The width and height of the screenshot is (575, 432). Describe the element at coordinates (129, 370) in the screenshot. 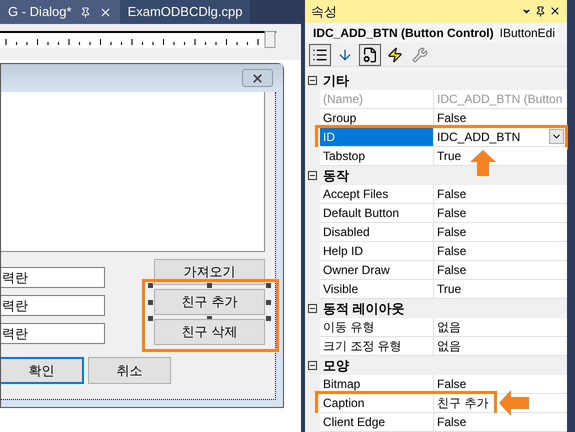

I see `dialog-button: 취소` at that location.